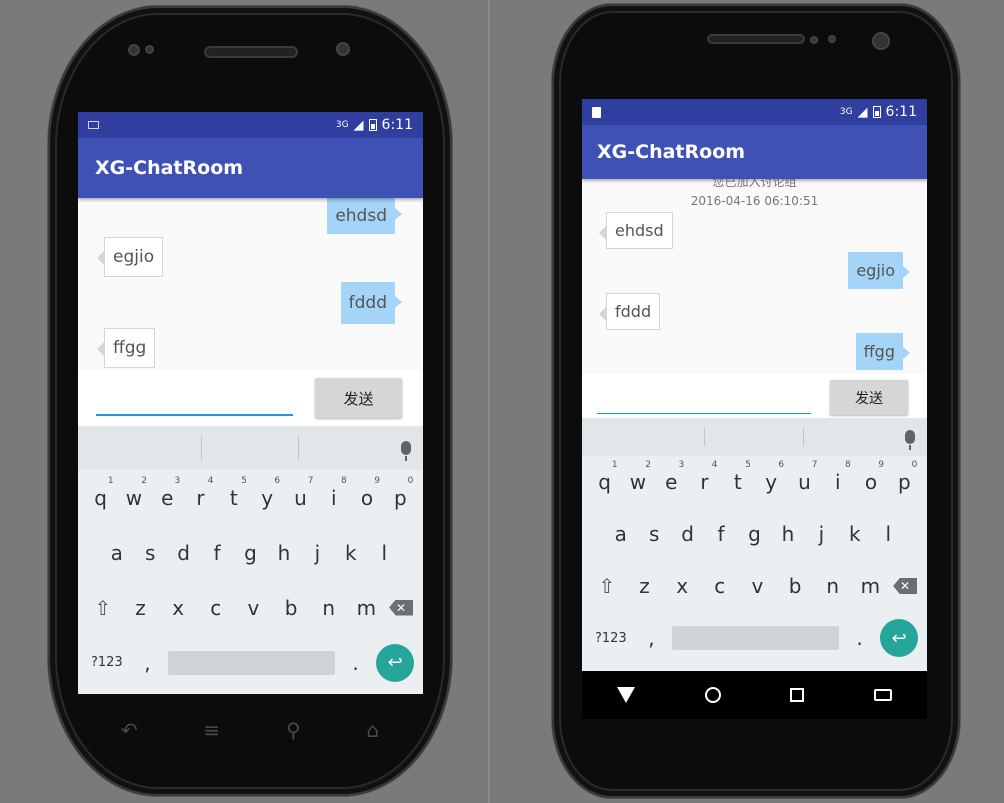  What do you see at coordinates (130, 257) in the screenshot?
I see `message-bubble-received: egjio` at bounding box center [130, 257].